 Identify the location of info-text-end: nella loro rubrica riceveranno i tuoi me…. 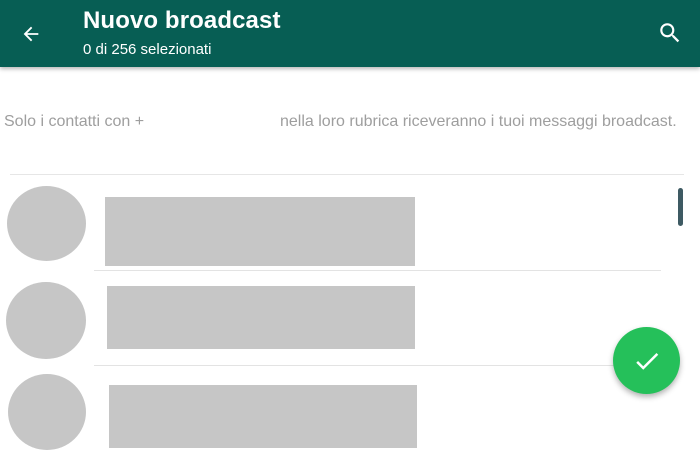
(478, 121).